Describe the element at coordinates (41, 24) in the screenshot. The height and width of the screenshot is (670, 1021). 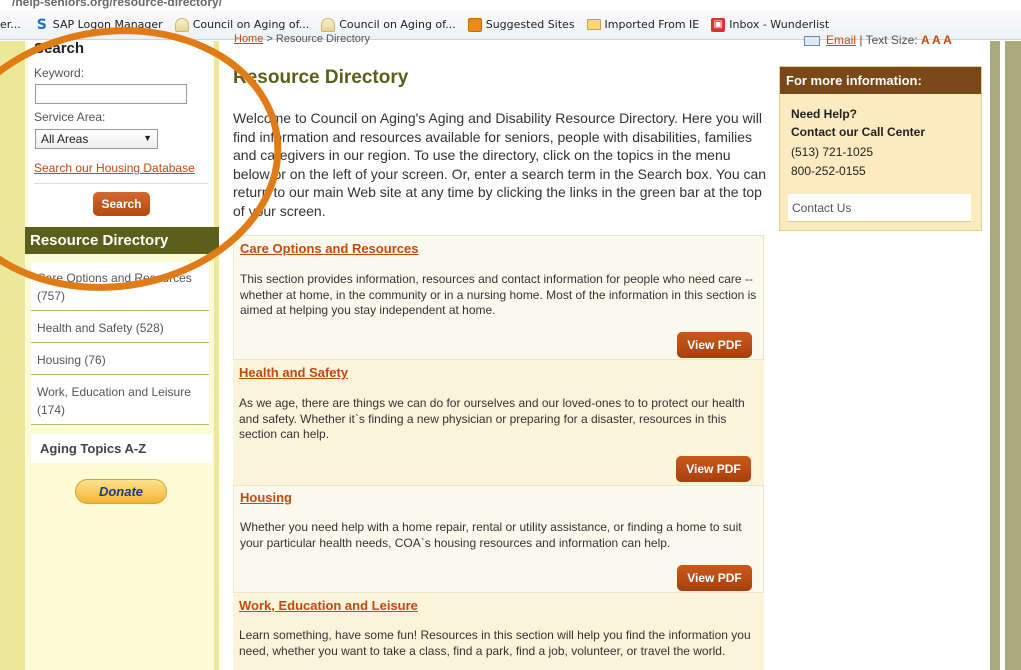
I see `sap-icon: S` at that location.